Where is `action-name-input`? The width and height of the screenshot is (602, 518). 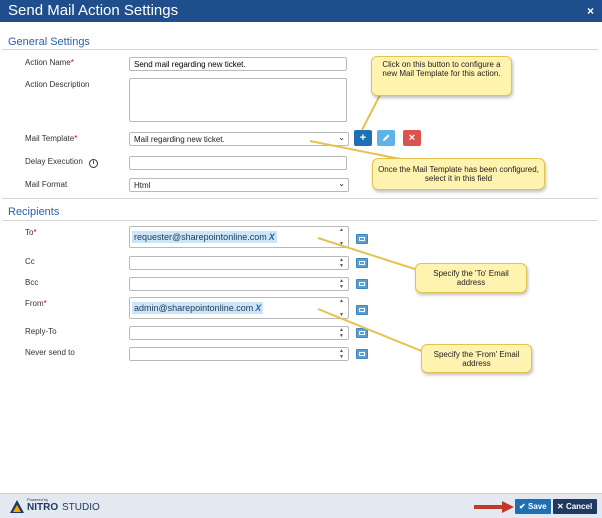
action-name-input is located at coordinates (238, 64).